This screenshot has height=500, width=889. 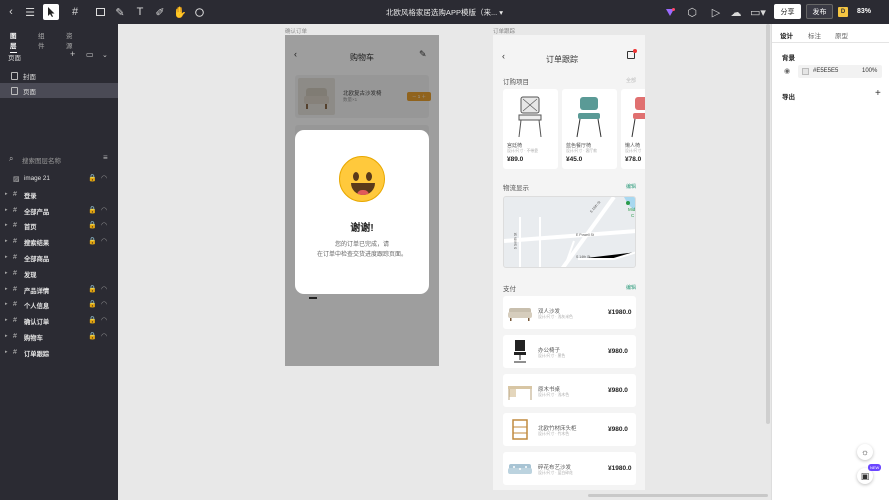 What do you see at coordinates (59, 90) in the screenshot?
I see `page-item-page: 页面` at bounding box center [59, 90].